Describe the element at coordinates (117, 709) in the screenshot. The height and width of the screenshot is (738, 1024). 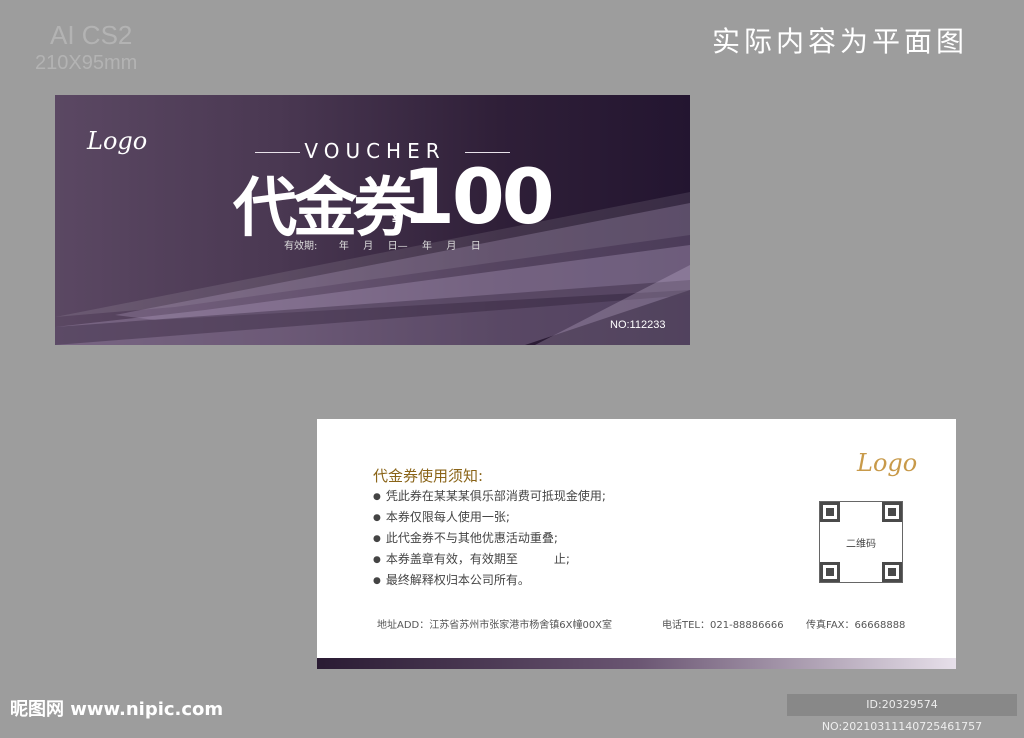
I see `watermark: 昵图网 www.nipic.com` at that location.